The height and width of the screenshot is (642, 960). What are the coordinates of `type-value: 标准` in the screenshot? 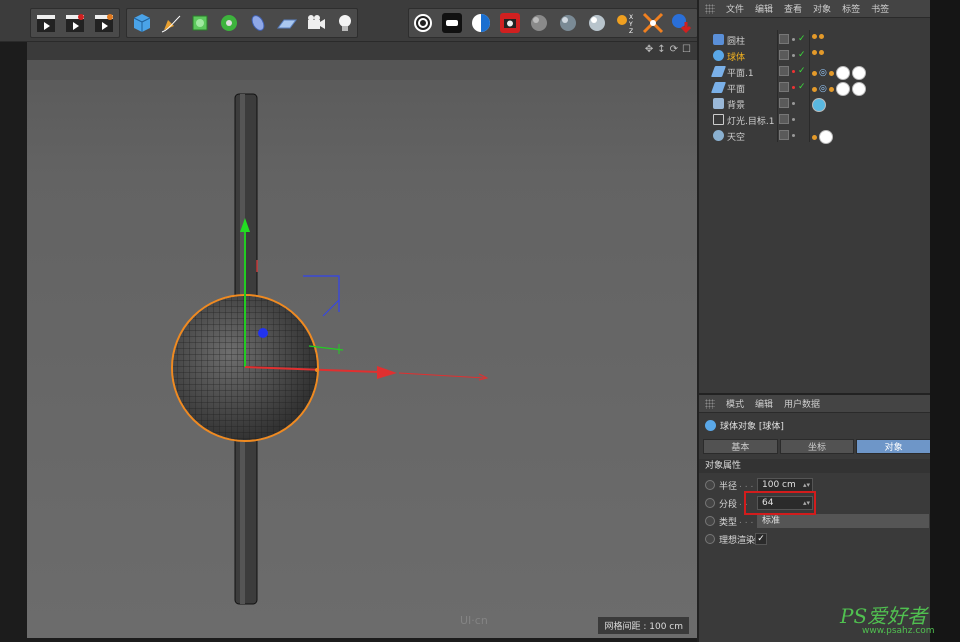 It's located at (771, 521).